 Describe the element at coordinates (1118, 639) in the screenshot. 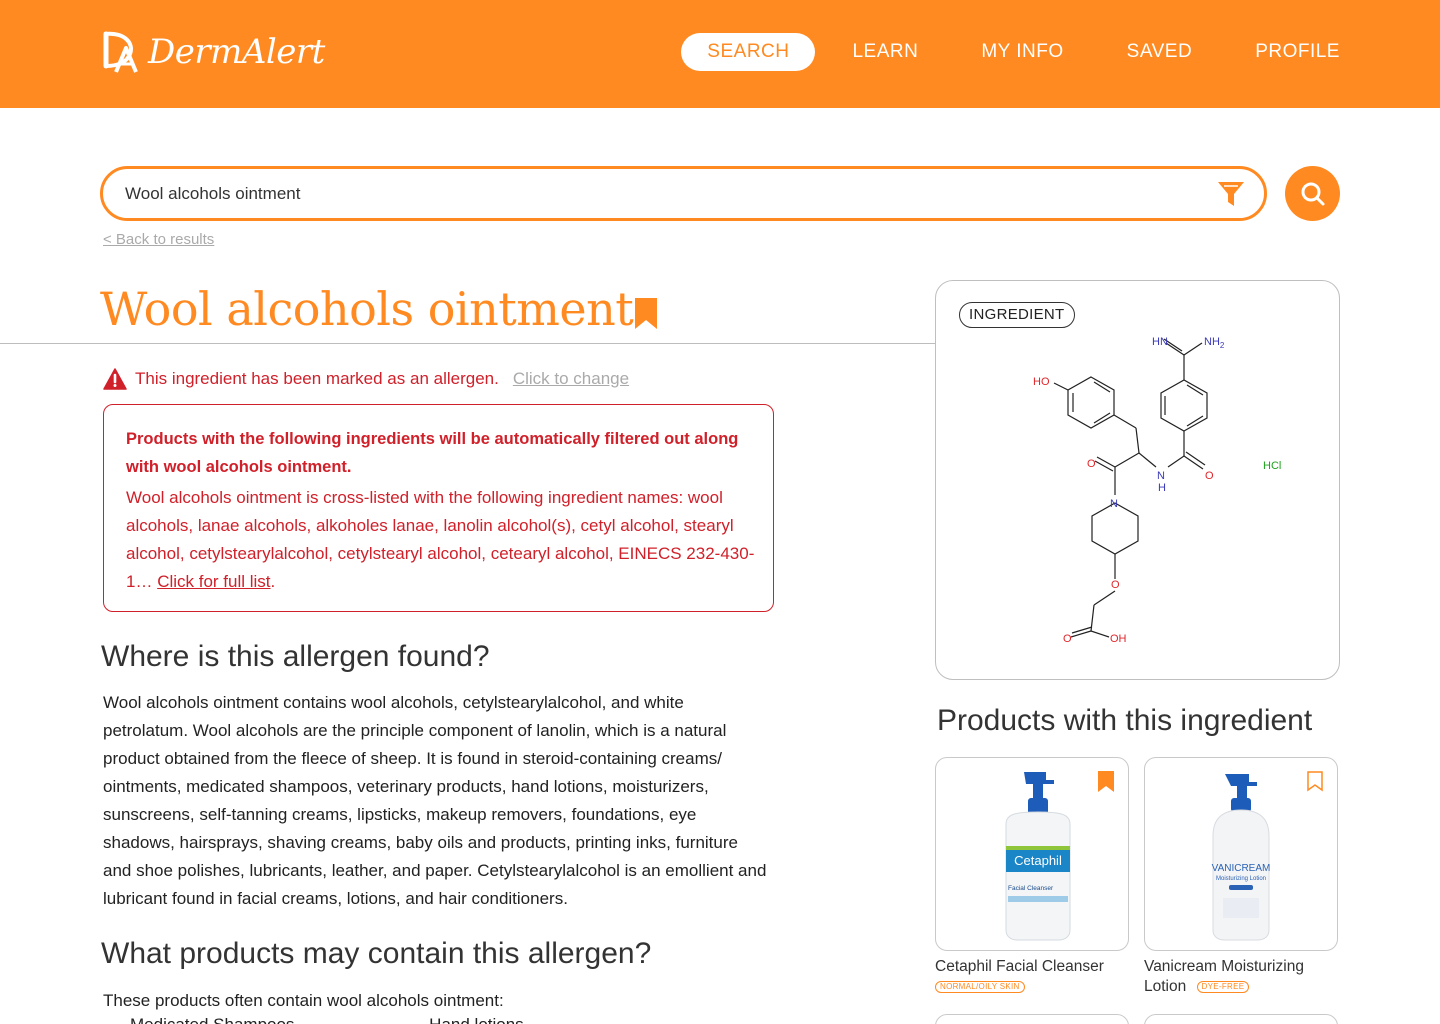

I see `atom-label: OH` at that location.